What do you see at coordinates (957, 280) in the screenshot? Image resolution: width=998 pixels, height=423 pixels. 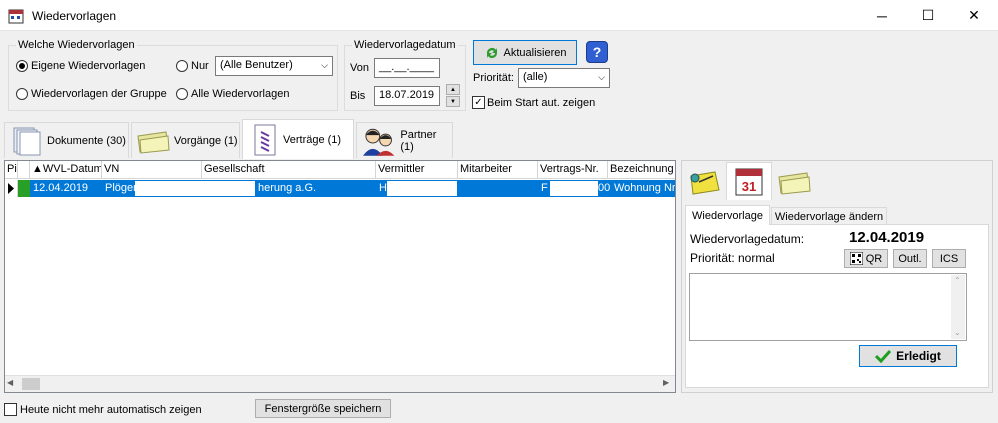 I see `chevron-up-icon: ⌃` at bounding box center [957, 280].